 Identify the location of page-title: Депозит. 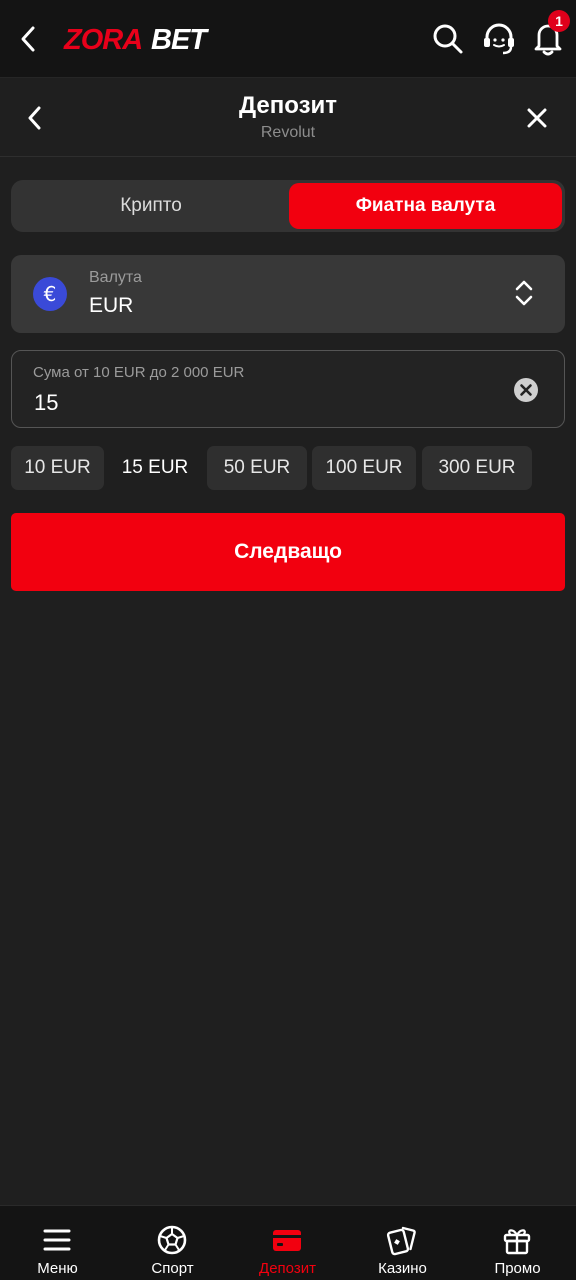
(287, 105).